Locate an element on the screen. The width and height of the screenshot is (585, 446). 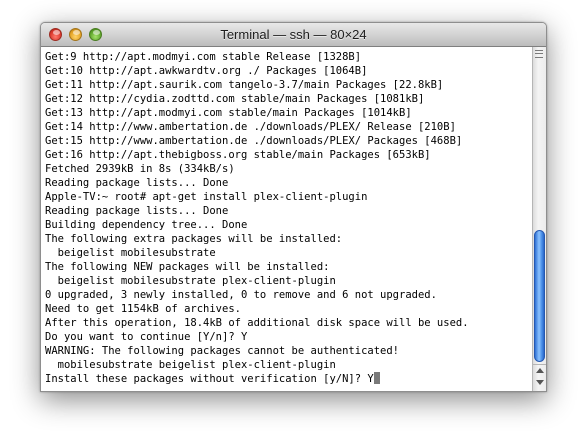
terminal-line: beigelist mobilesubstrate is located at coordinates (130, 253).